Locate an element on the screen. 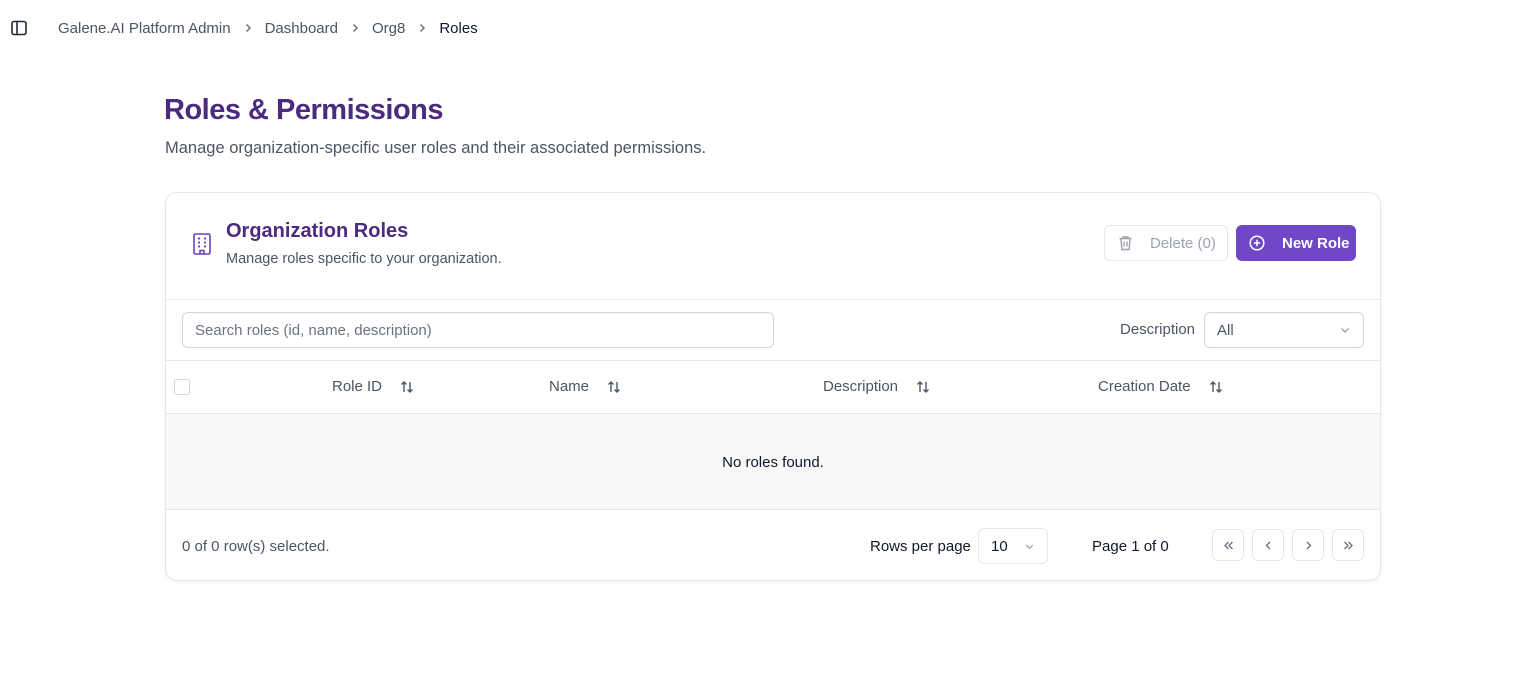 This screenshot has width=1536, height=675. description-filter-label: Description is located at coordinates (1158, 329).